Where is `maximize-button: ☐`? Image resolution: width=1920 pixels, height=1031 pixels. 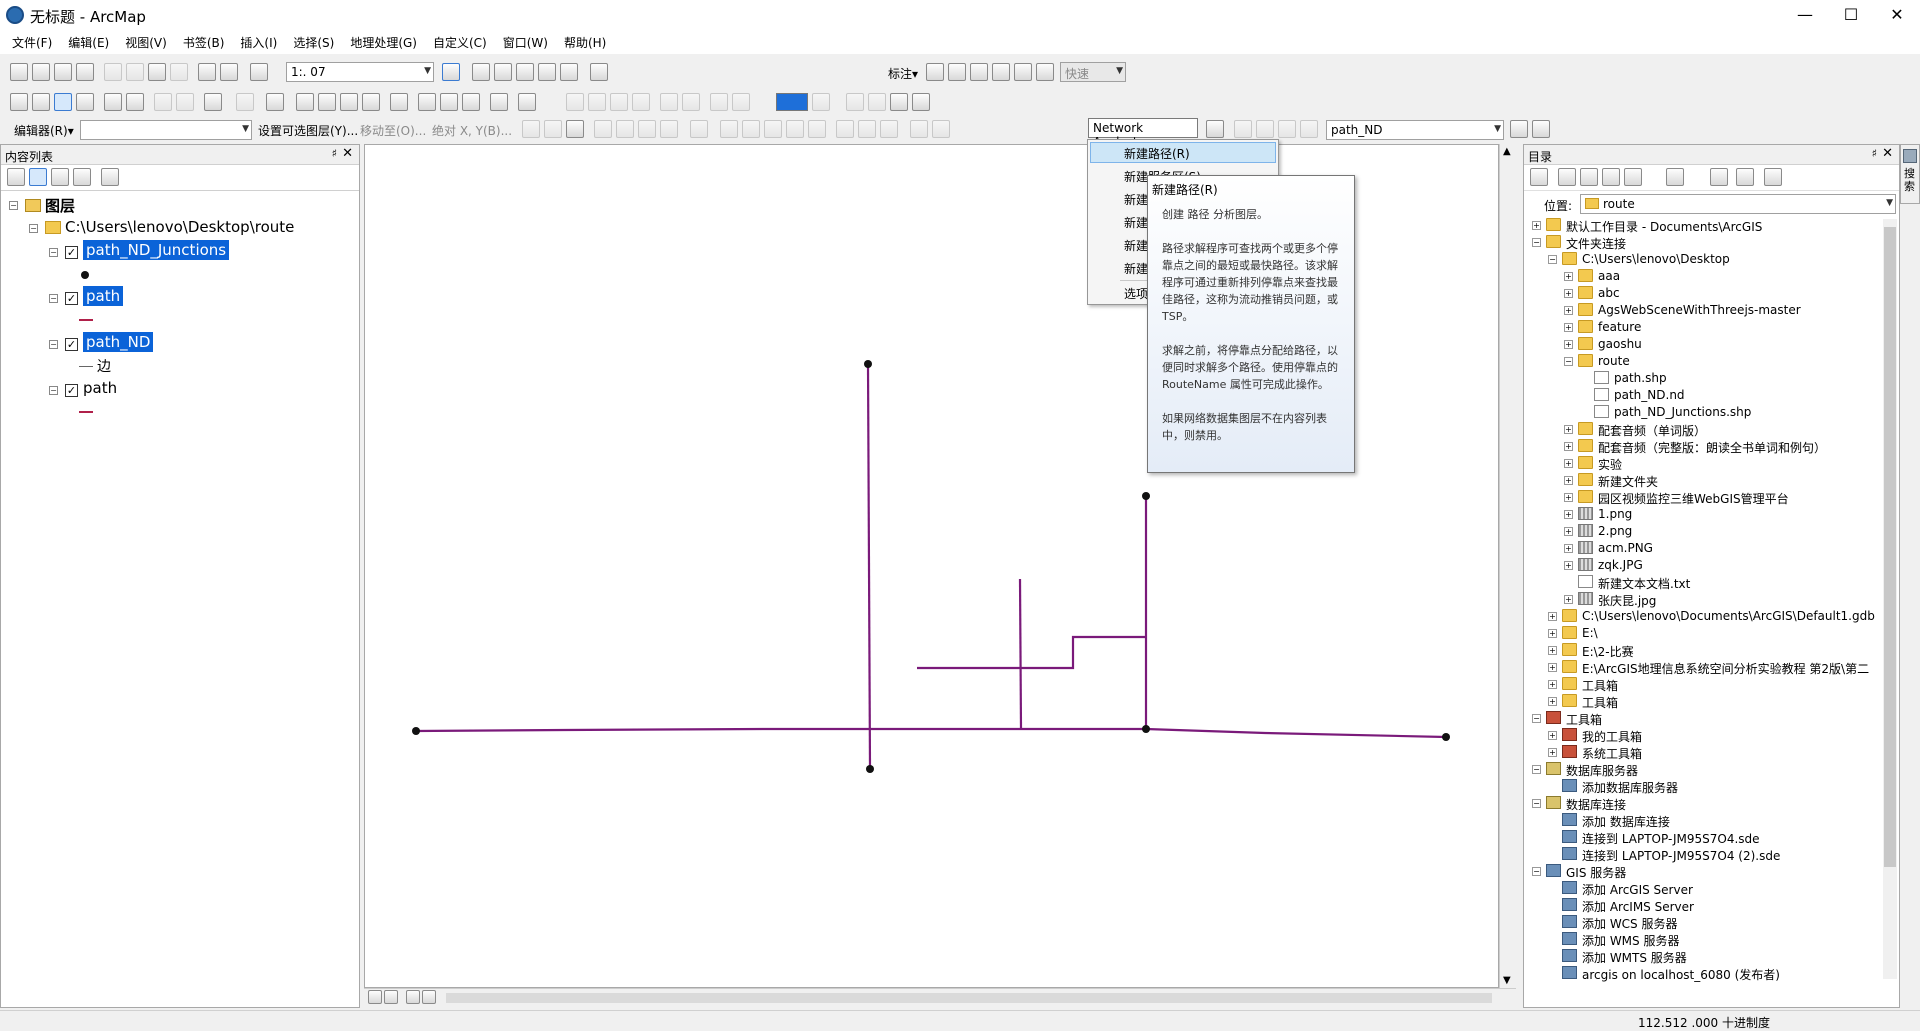
maximize-button: ☐ is located at coordinates (1851, 15).